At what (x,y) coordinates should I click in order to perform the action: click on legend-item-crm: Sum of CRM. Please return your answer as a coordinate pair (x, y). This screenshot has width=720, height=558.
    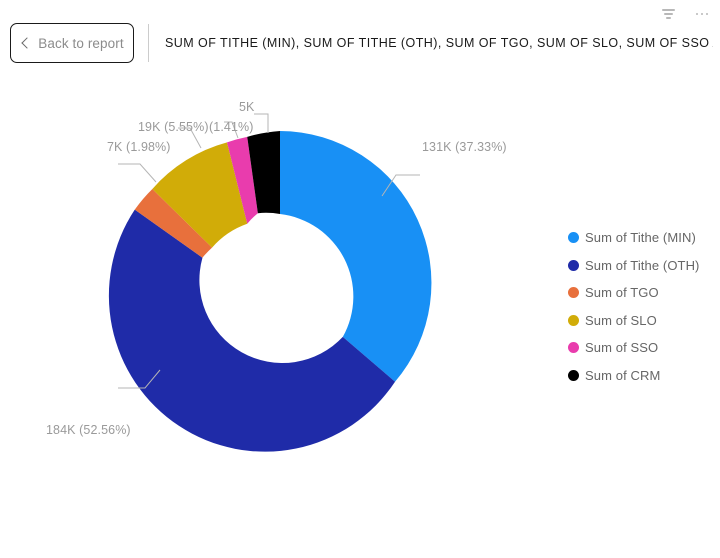
    Looking at the image, I should click on (634, 375).